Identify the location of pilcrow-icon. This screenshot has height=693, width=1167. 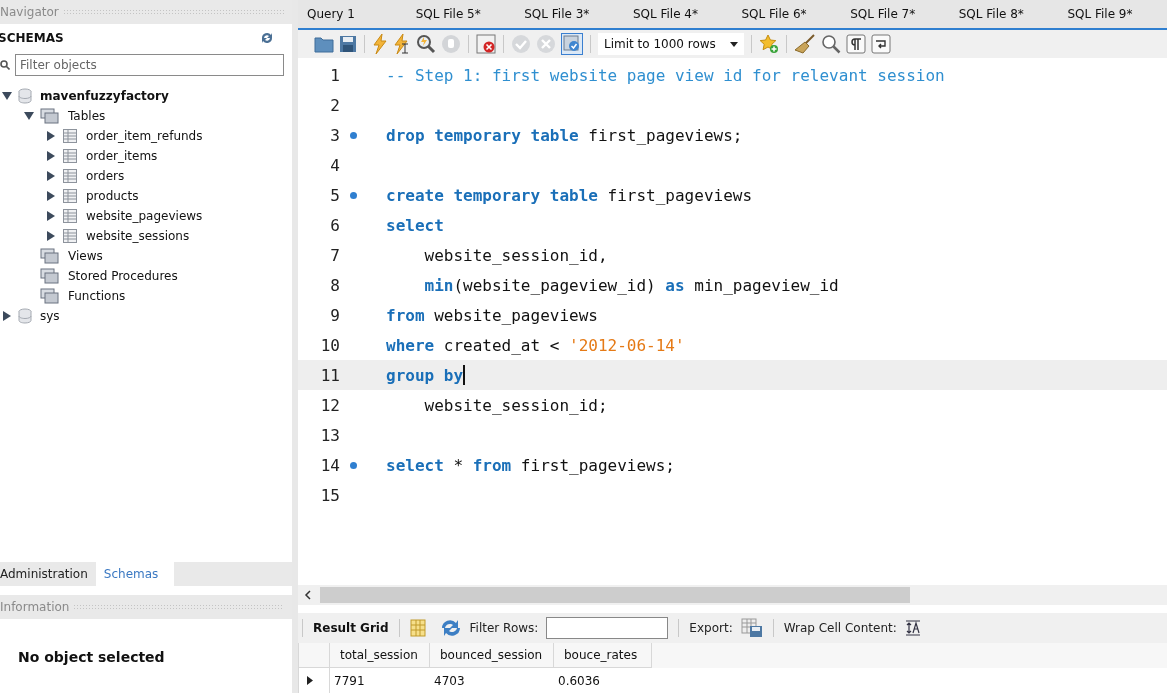
(856, 44).